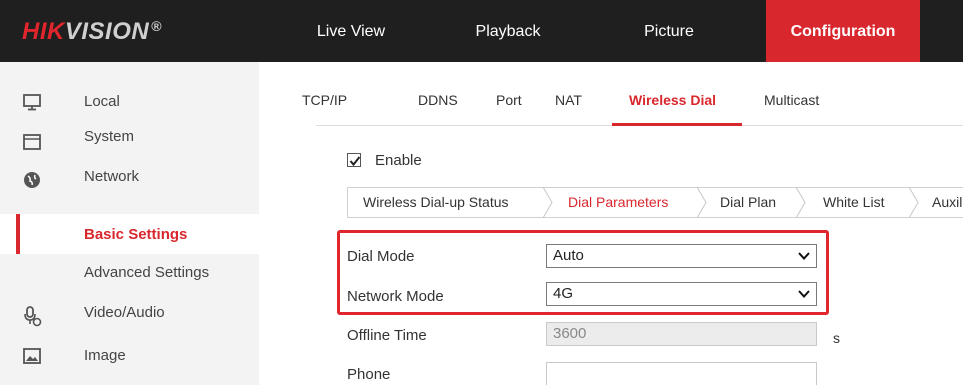  Describe the element at coordinates (109, 136) in the screenshot. I see `sidebar-item-label: System` at that location.